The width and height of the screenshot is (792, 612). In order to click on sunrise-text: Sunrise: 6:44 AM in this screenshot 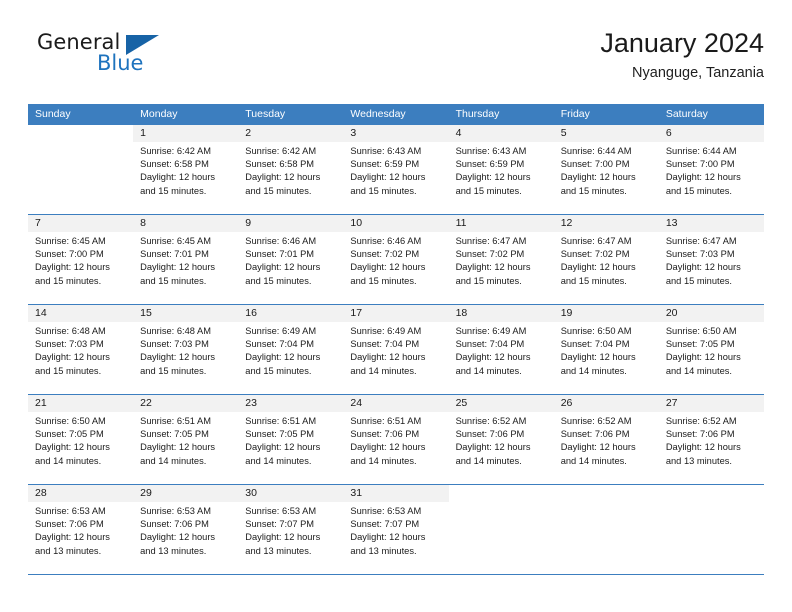, I will do `click(596, 151)`.